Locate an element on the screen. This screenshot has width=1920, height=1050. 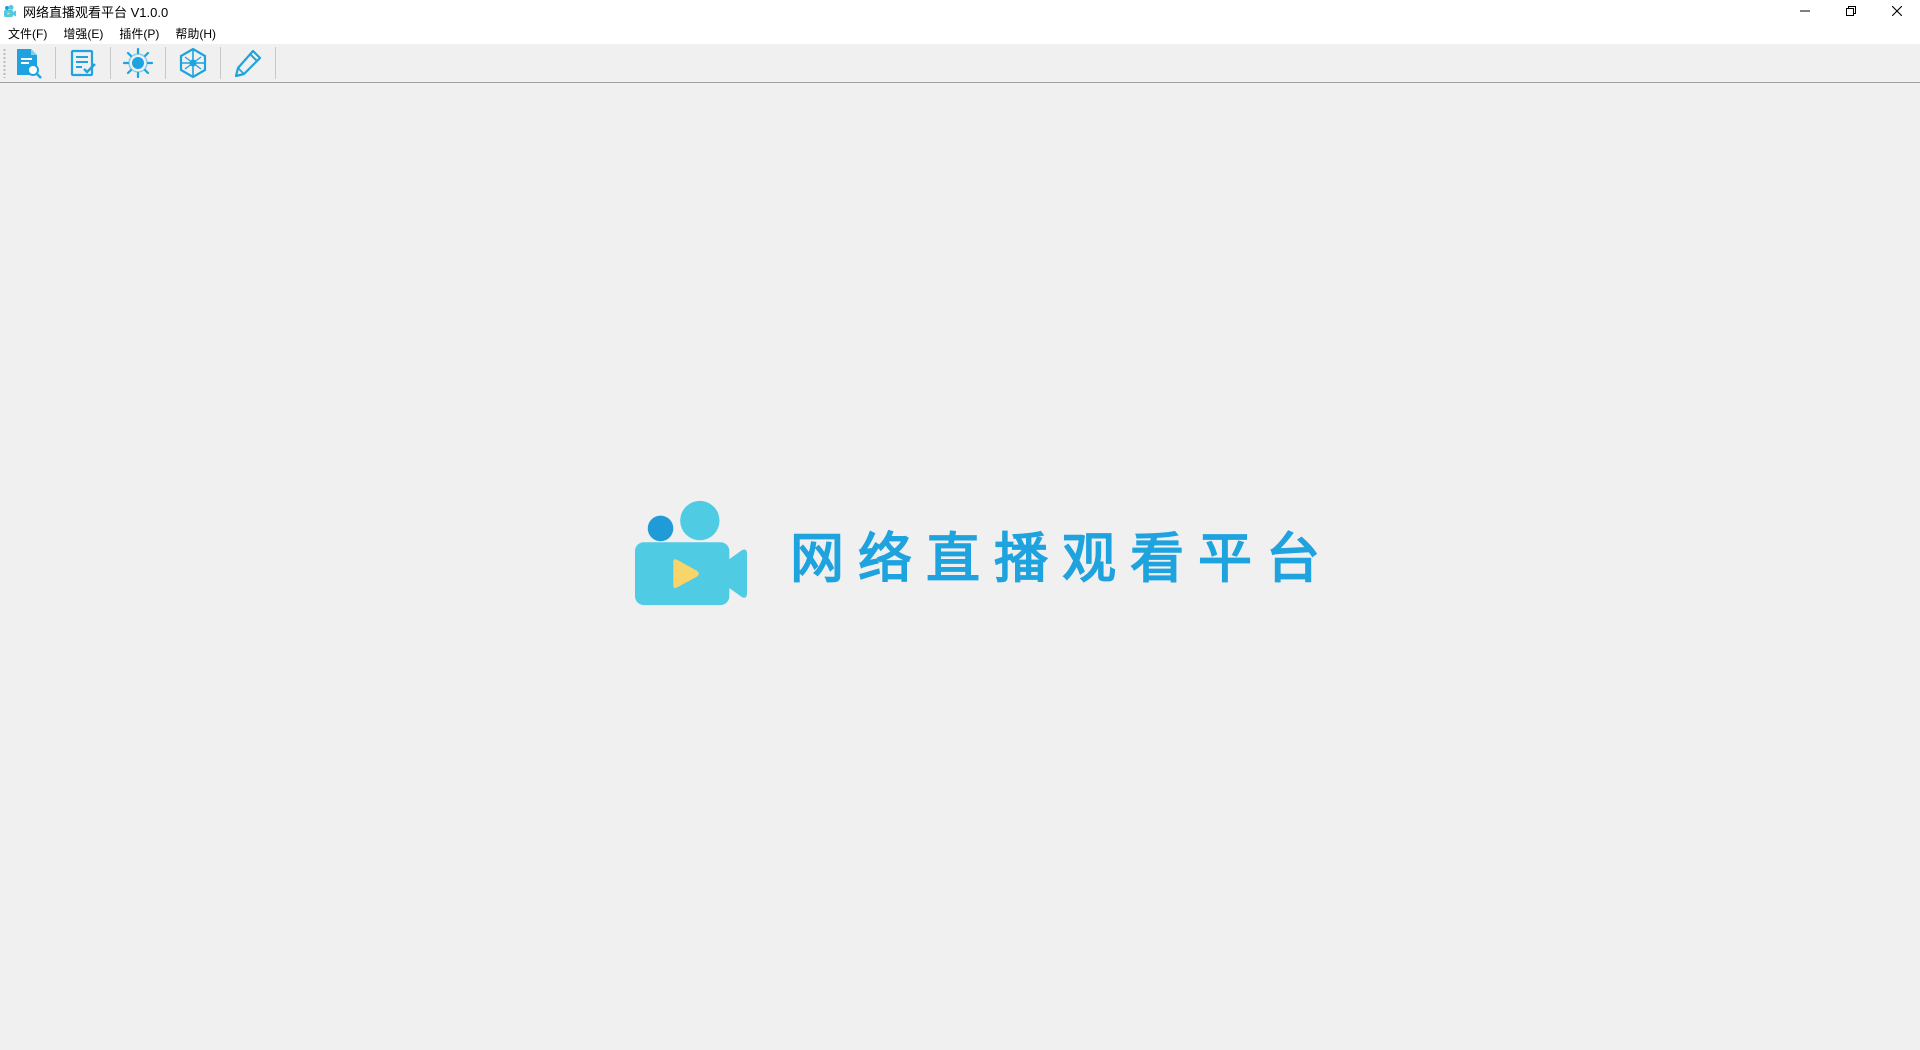
close-button is located at coordinates (1897, 11).